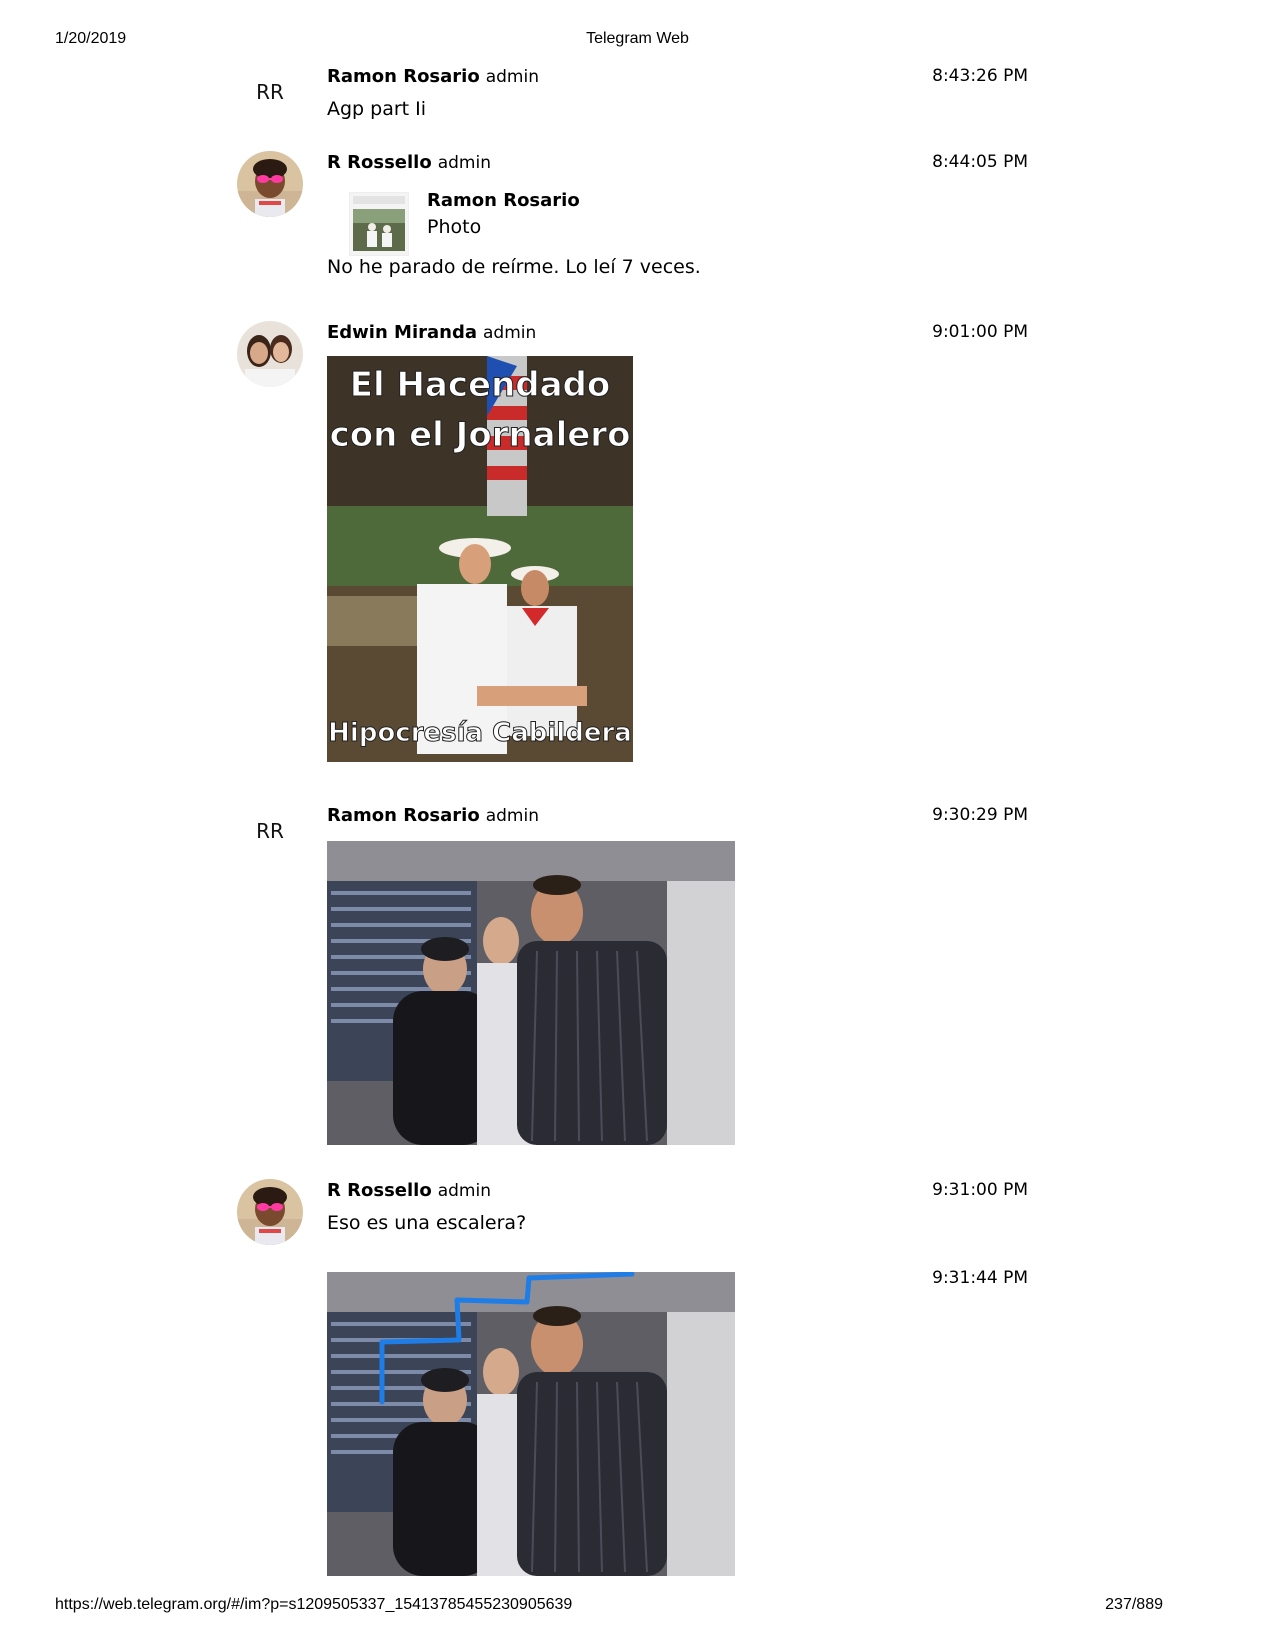 The height and width of the screenshot is (1651, 1275). I want to click on message-time: 9:01:00 PM, so click(980, 332).